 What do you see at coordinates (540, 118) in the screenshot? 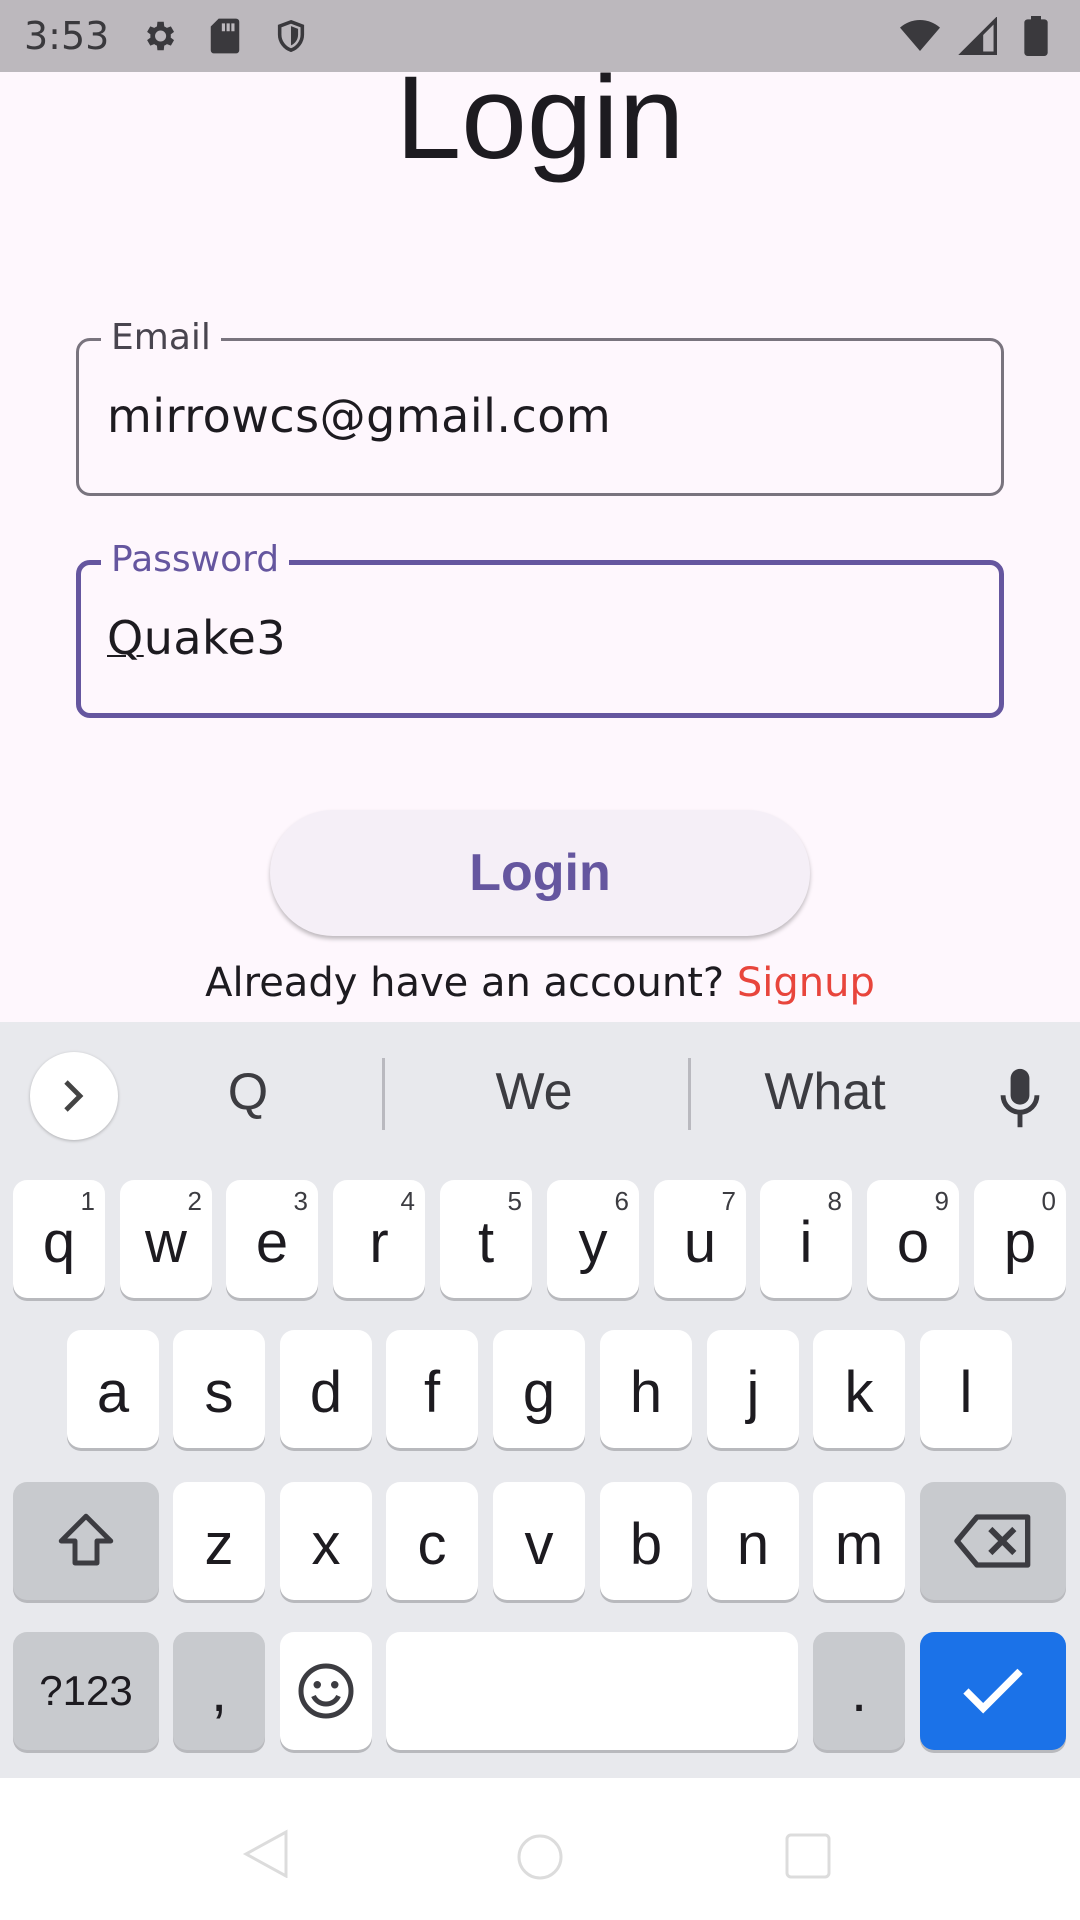
I see `page-title: Login` at bounding box center [540, 118].